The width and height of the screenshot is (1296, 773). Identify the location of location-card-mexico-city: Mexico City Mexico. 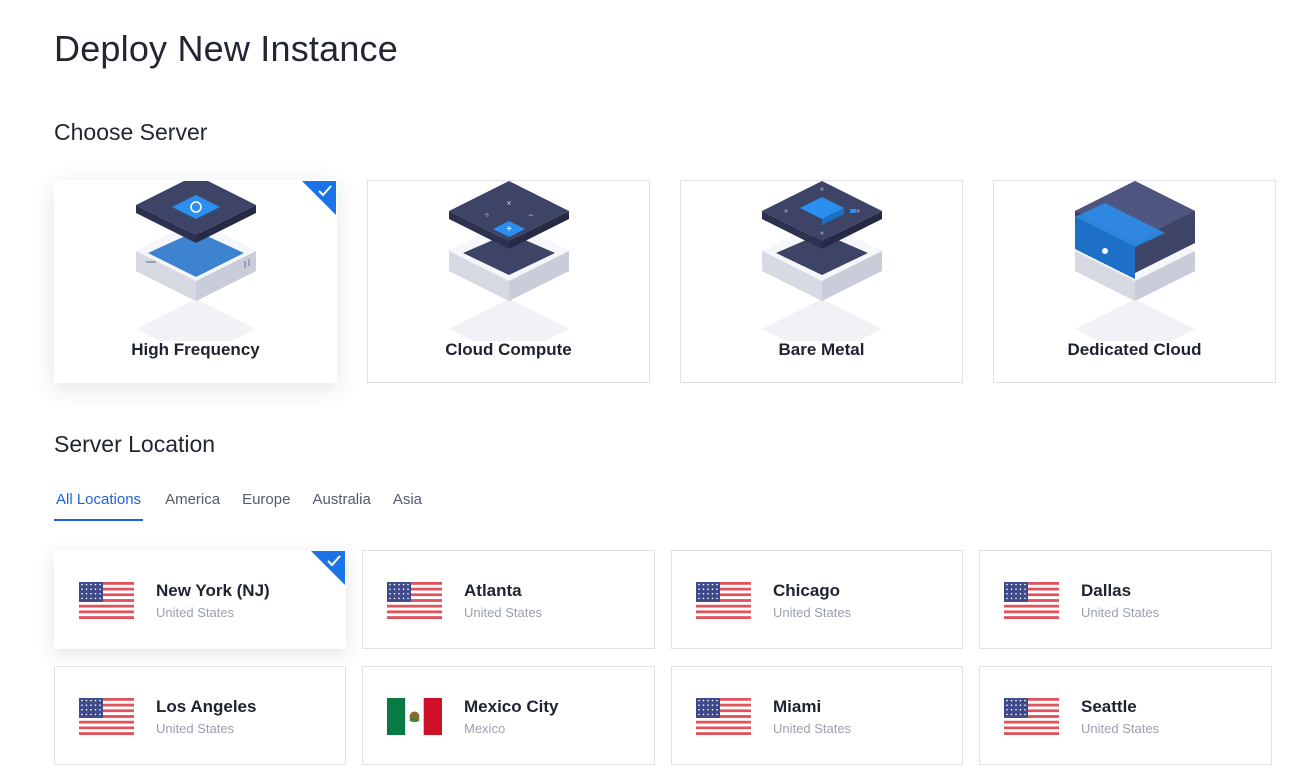
(508, 715).